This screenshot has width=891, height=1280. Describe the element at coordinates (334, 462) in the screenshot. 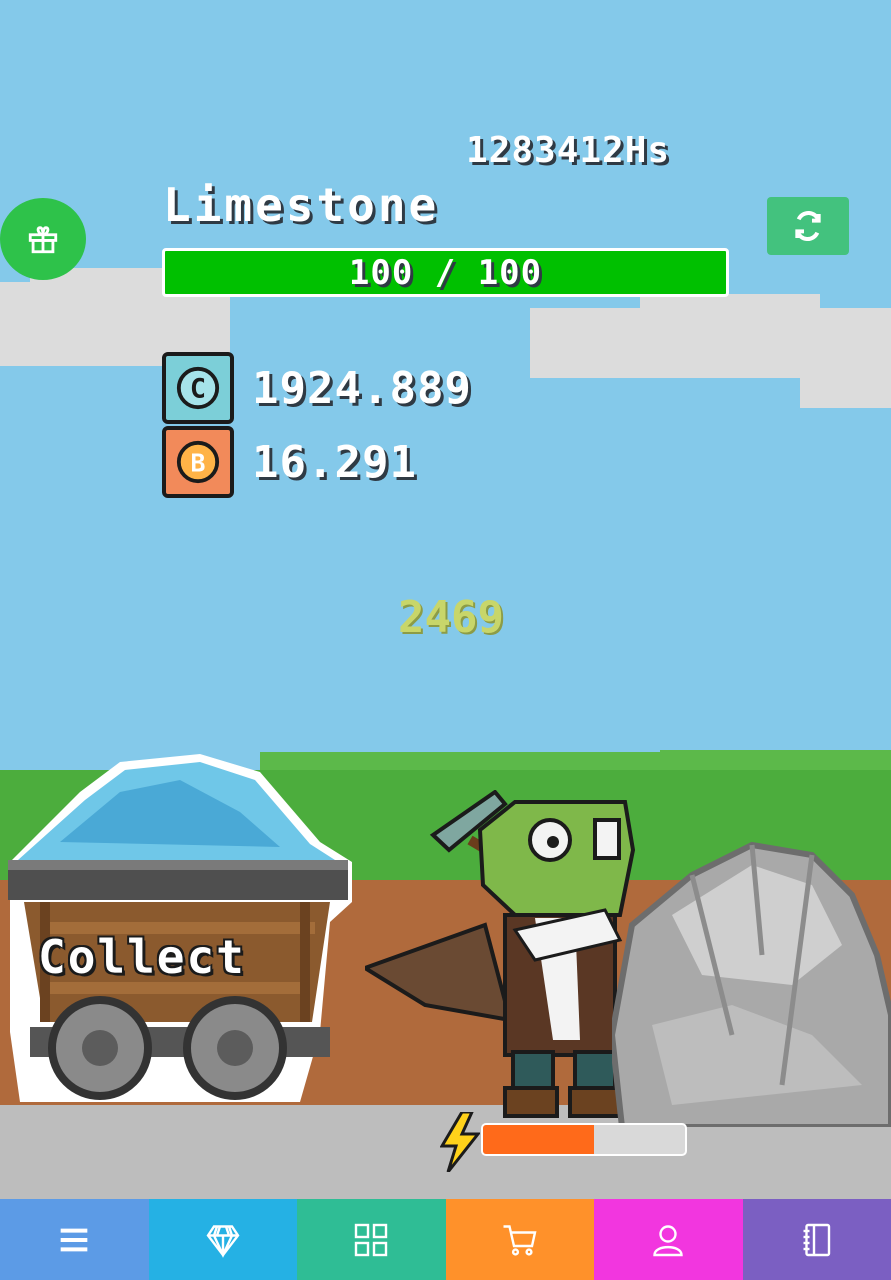

I see `bitcoin-balance: 16.291` at that location.